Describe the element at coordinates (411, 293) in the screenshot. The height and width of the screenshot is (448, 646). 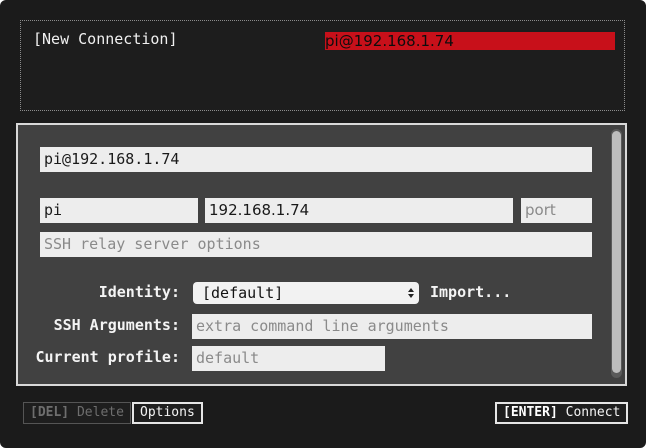
I see `select-arrows-icon` at that location.